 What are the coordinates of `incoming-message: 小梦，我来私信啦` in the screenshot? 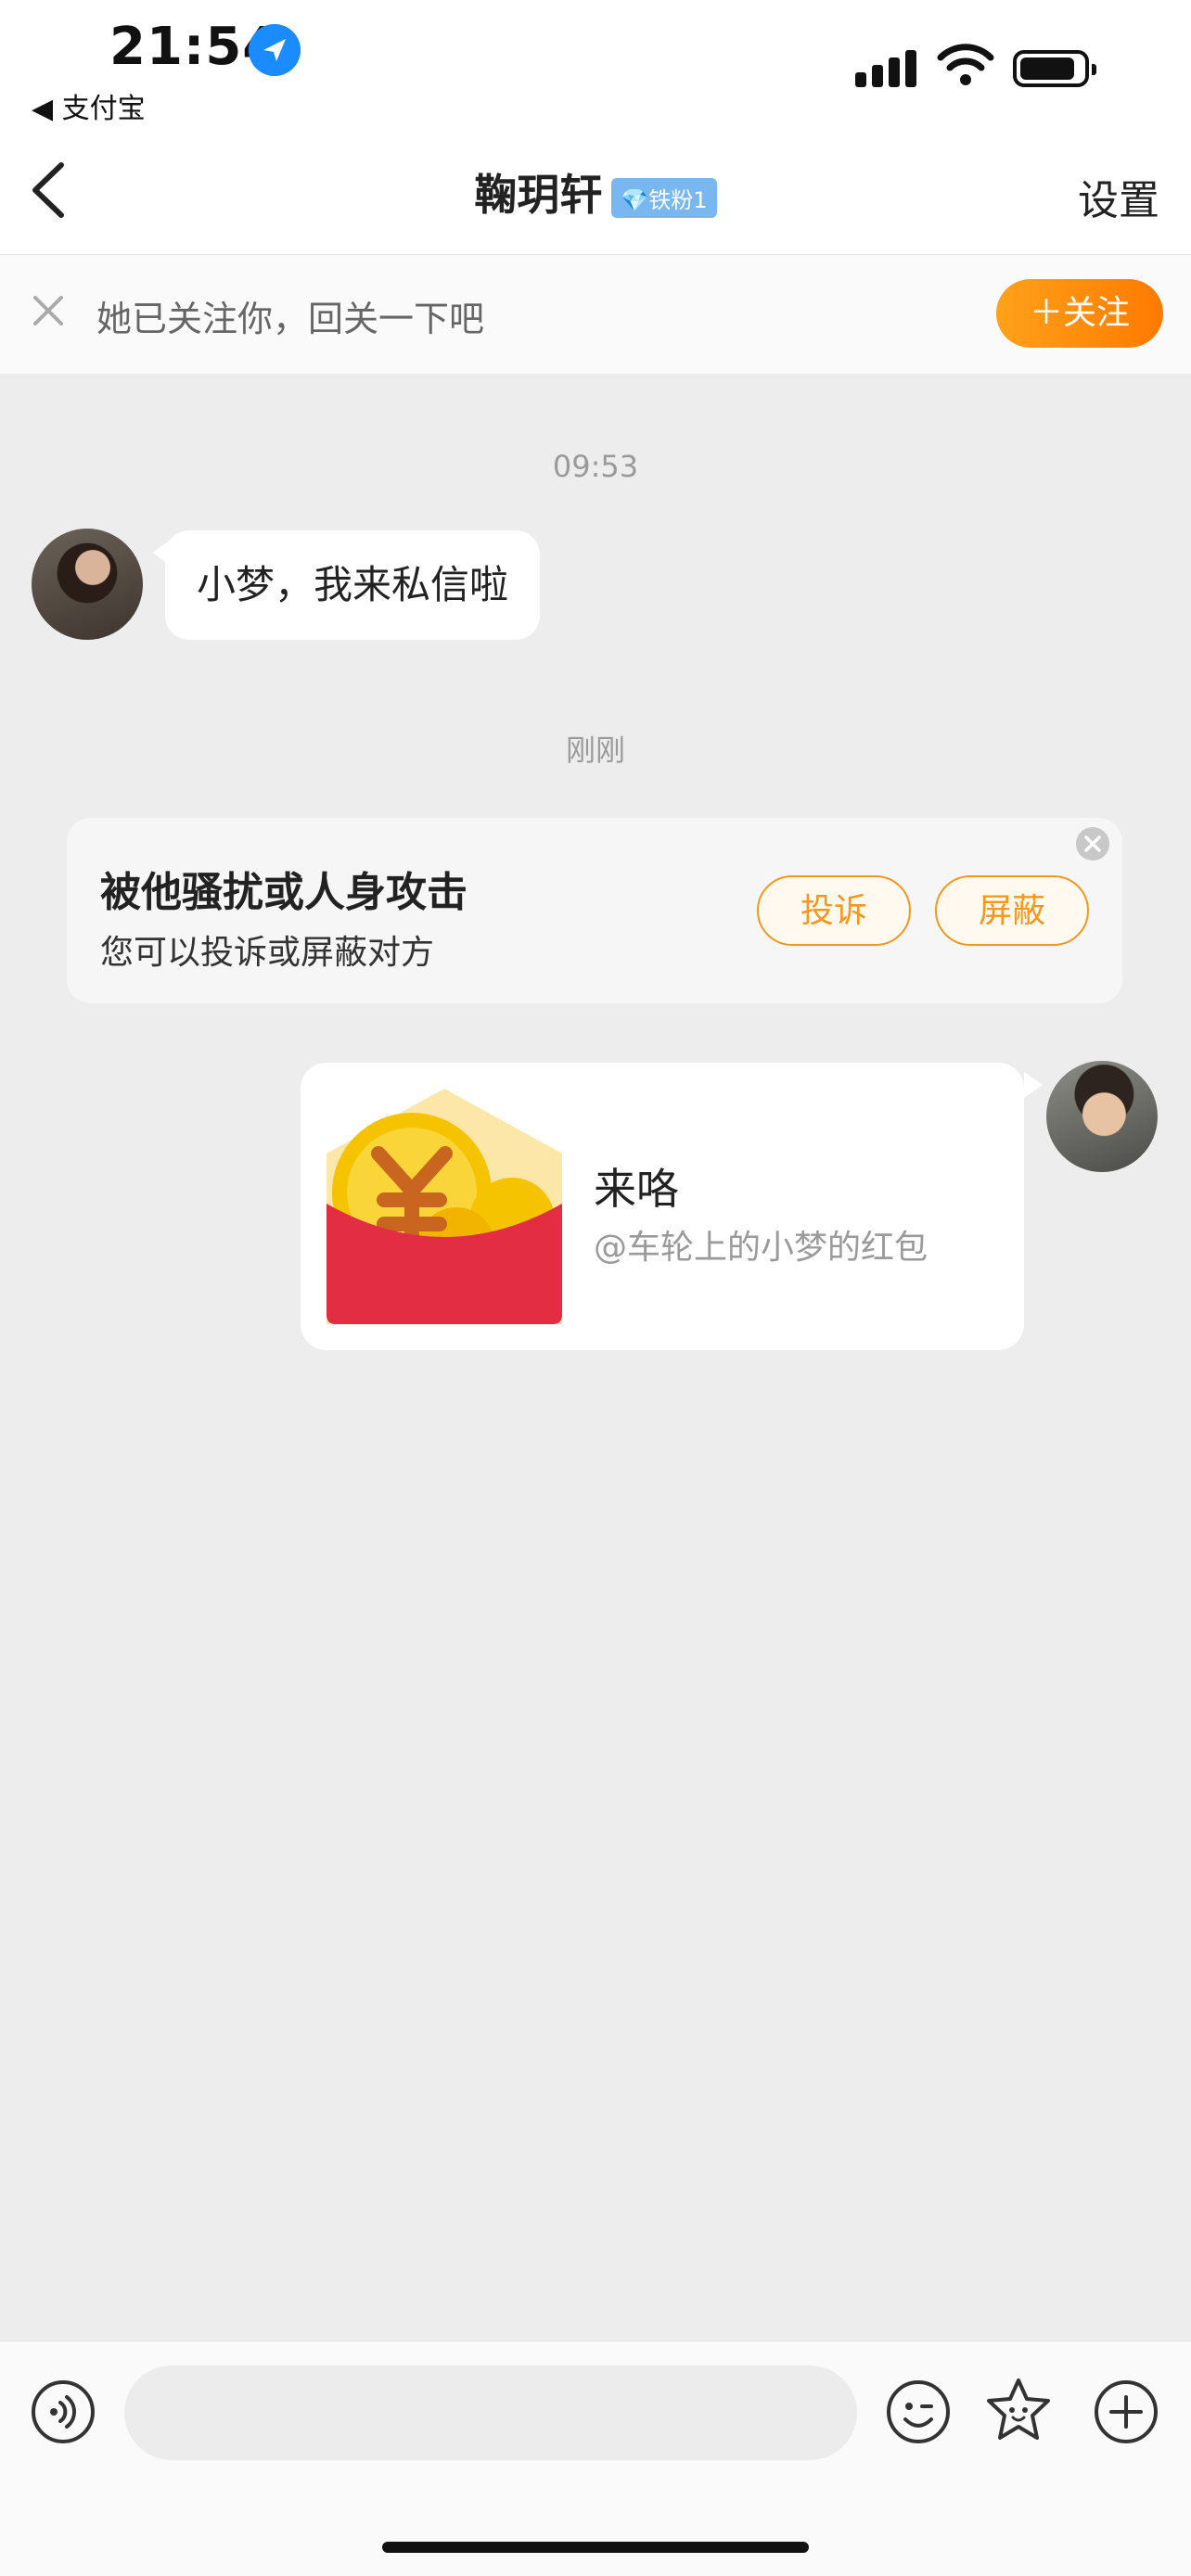 It's located at (353, 585).